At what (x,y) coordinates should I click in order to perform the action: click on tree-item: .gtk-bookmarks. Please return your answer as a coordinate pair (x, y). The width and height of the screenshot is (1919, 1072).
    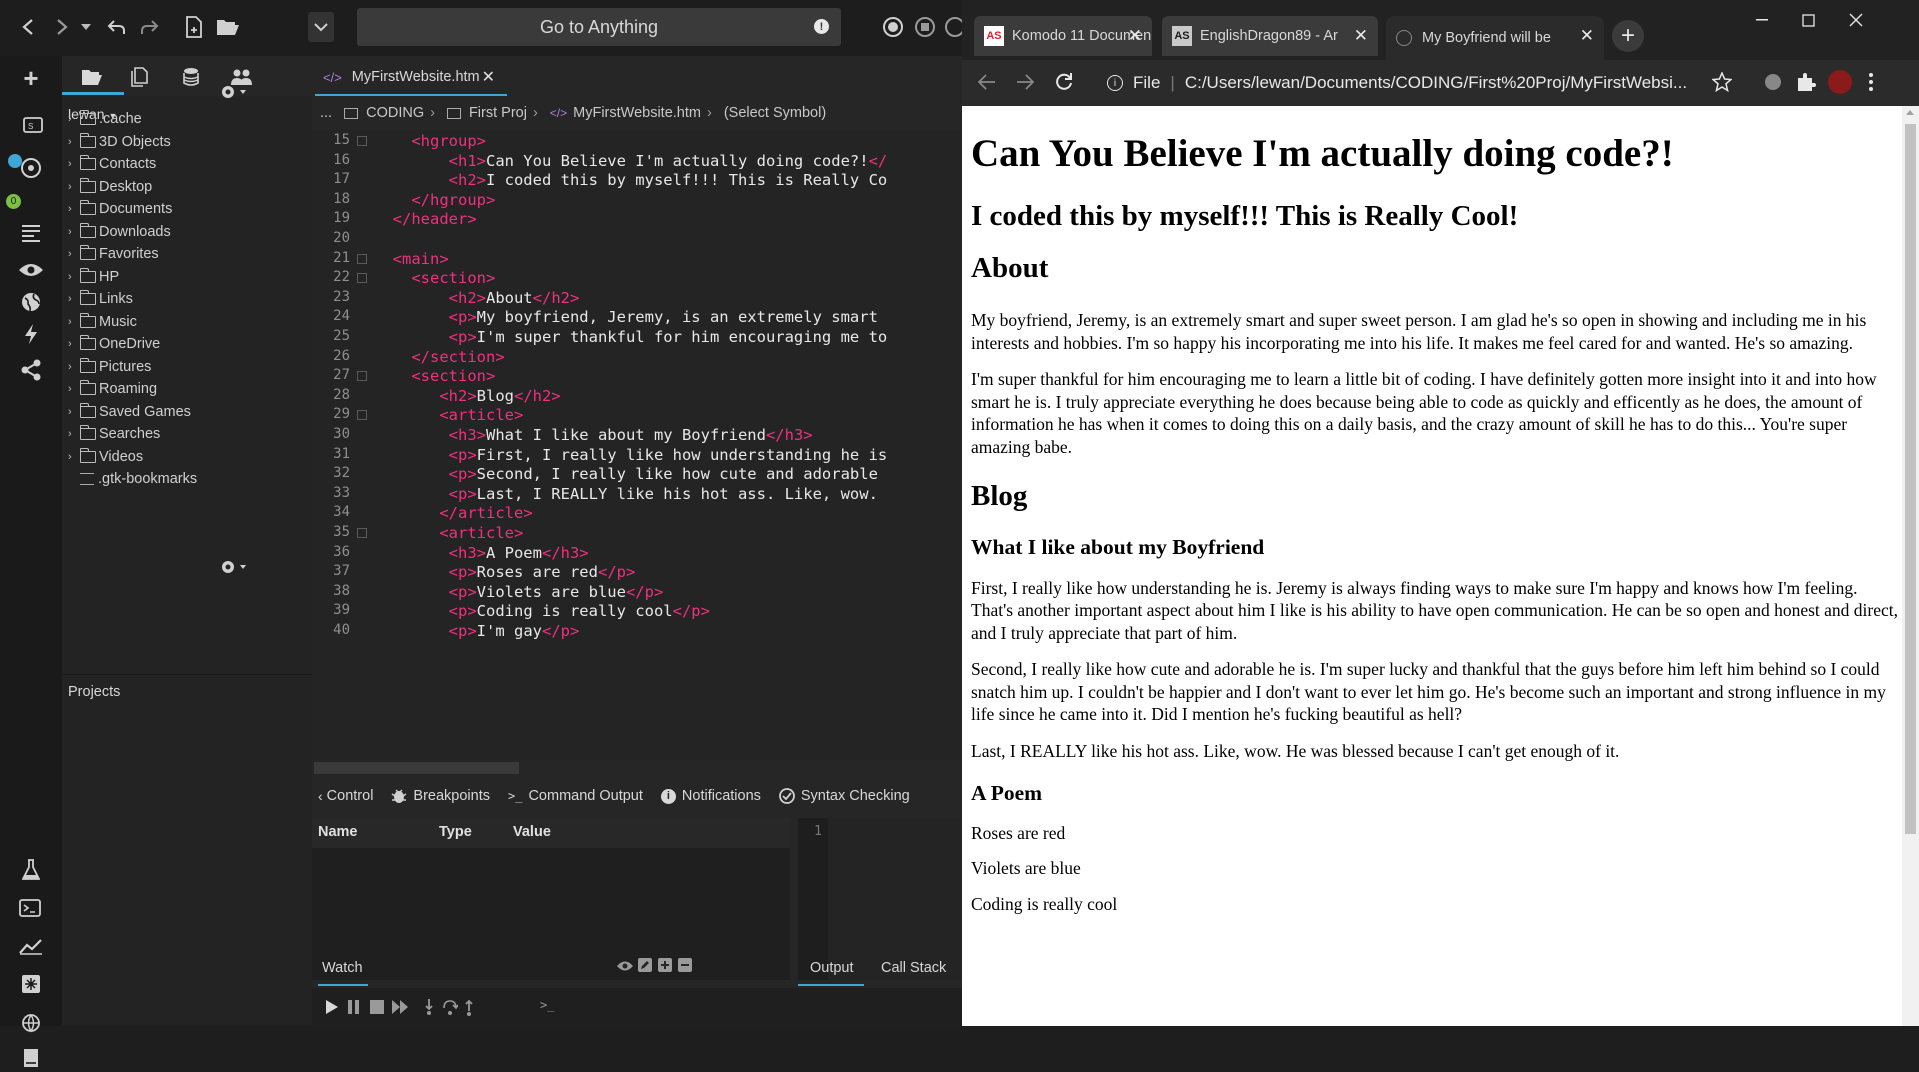
    Looking at the image, I should click on (132, 479).